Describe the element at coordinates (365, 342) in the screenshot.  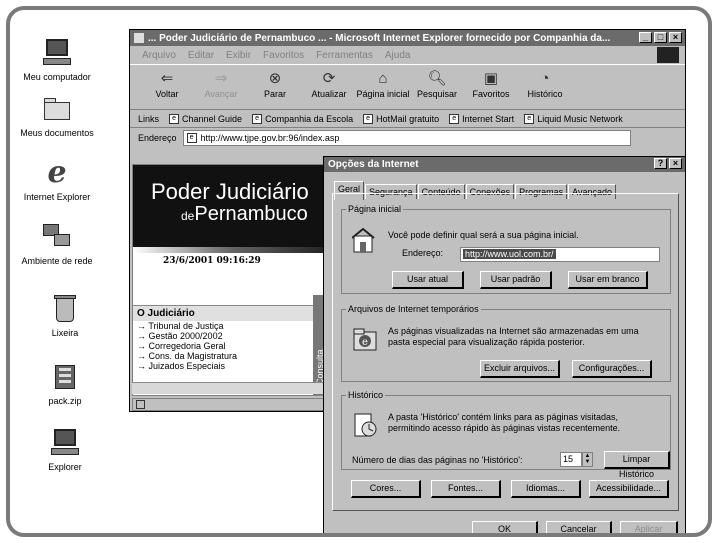
I see `svg-text: e` at that location.